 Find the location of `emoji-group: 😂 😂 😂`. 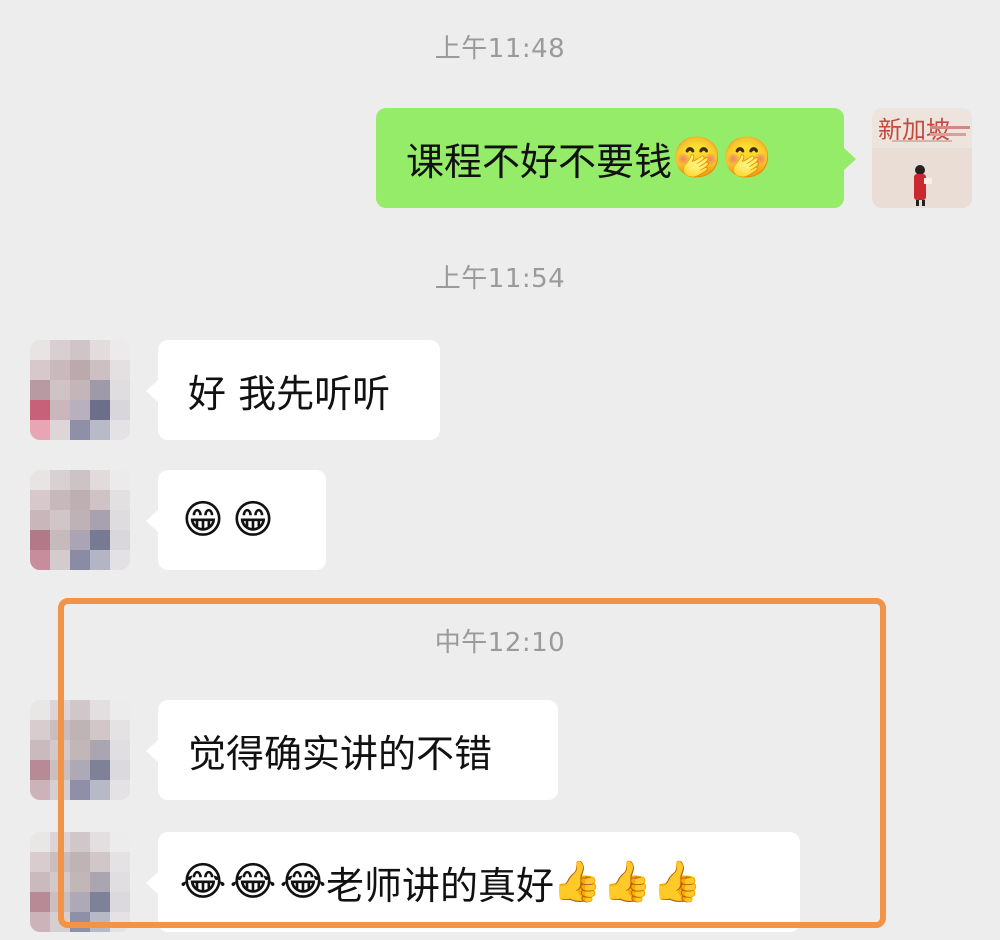

emoji-group: 😂 😂 😂 is located at coordinates (253, 882).